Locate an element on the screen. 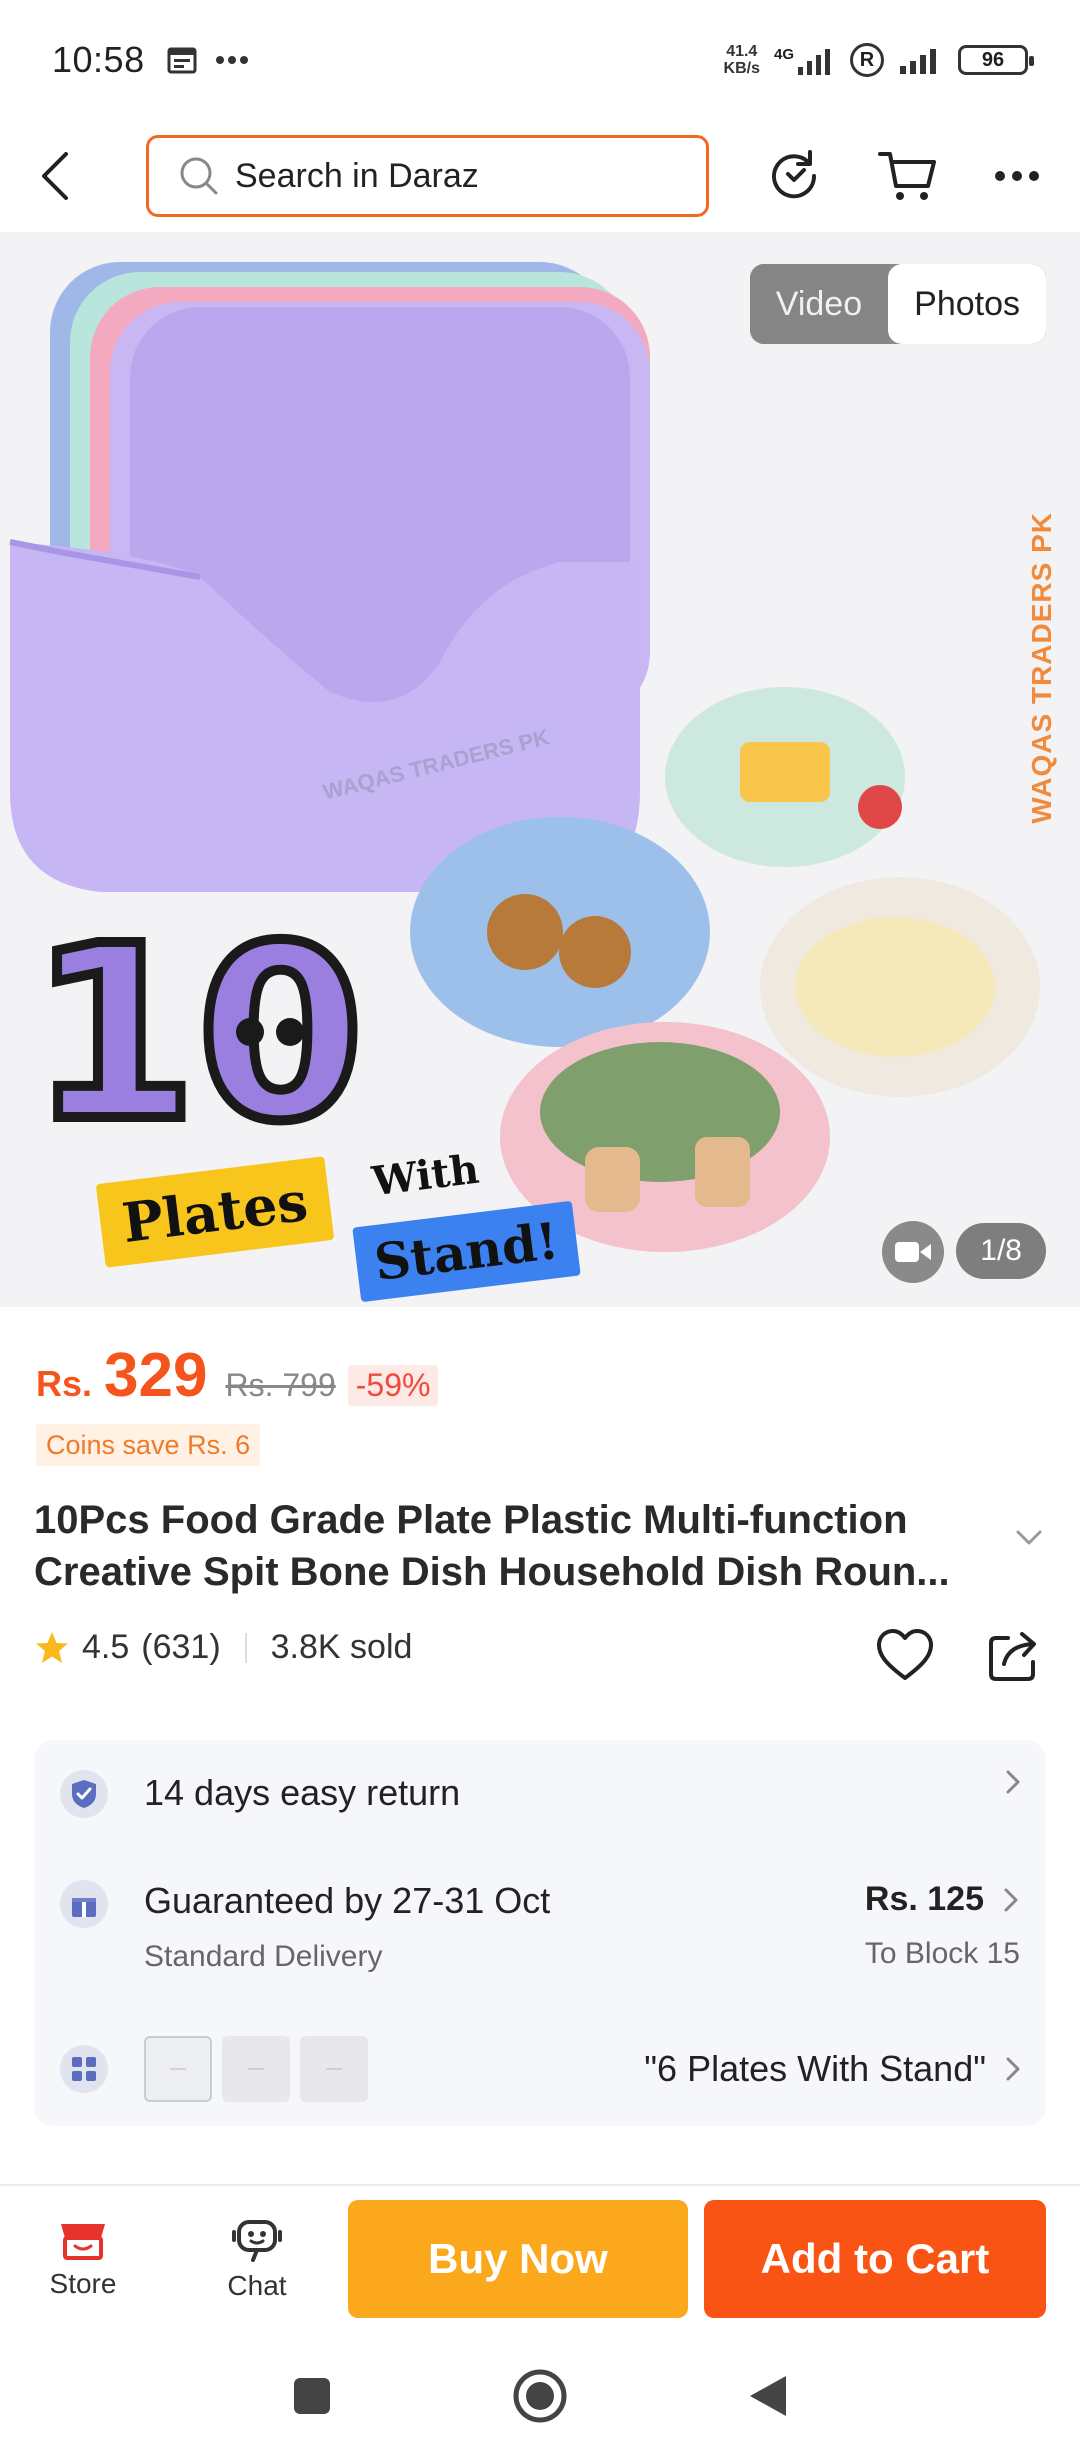  search-placeholder: Search in Daraz is located at coordinates (357, 175).